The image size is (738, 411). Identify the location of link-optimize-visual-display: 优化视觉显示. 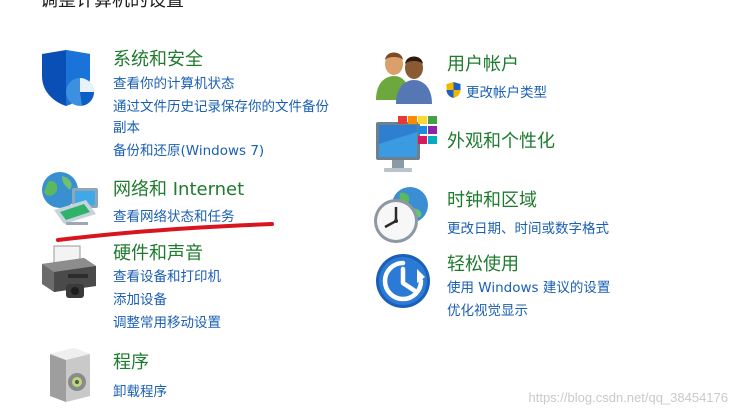
(487, 309).